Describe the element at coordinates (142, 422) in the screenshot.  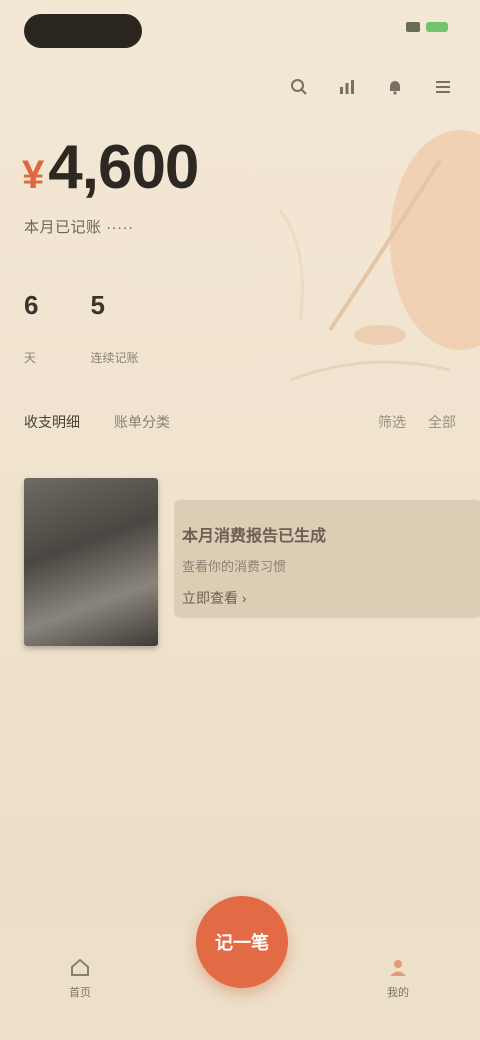
I see `tab-categories: 账单分类` at that location.